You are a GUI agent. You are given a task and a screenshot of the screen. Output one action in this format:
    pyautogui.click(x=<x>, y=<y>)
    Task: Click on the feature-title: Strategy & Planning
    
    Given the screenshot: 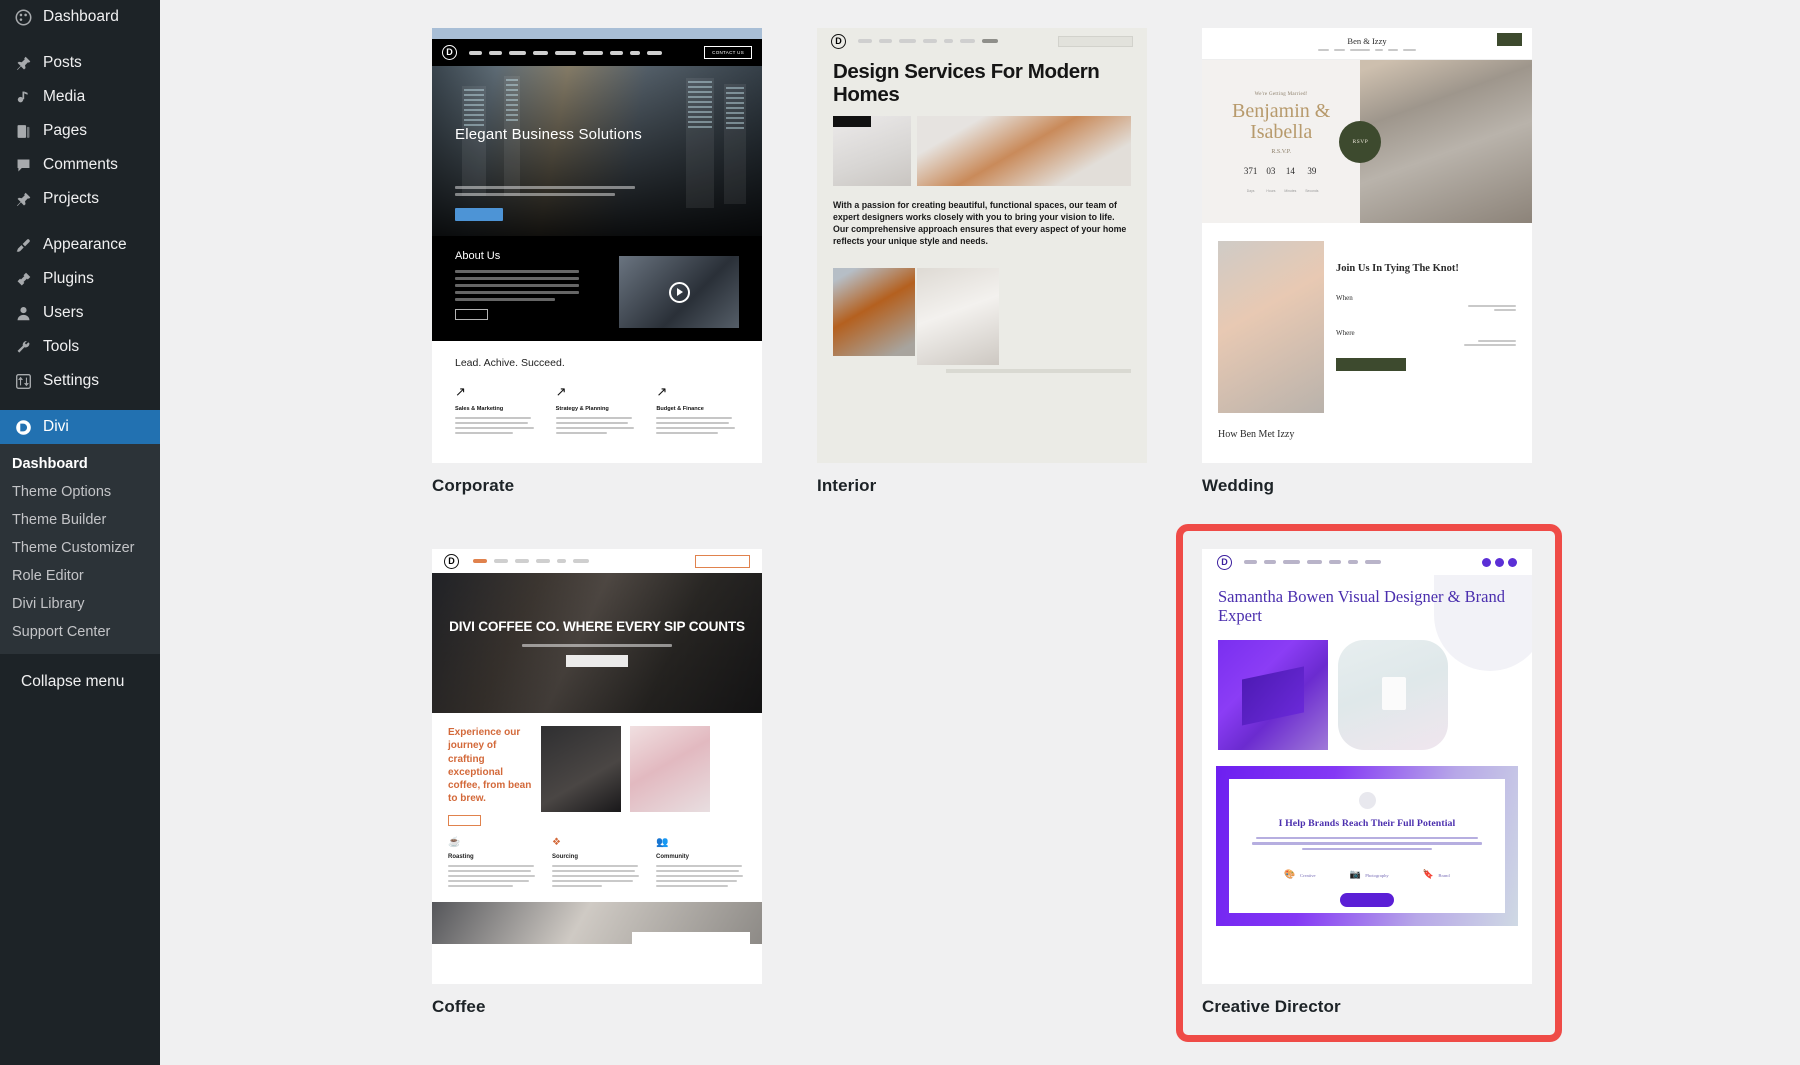 What is the action you would take?
    pyautogui.click(x=582, y=409)
    